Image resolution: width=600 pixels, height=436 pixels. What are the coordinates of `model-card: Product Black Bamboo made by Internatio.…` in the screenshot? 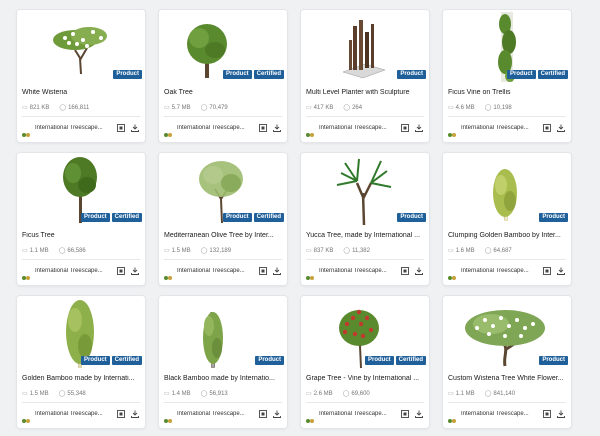 It's located at (223, 362).